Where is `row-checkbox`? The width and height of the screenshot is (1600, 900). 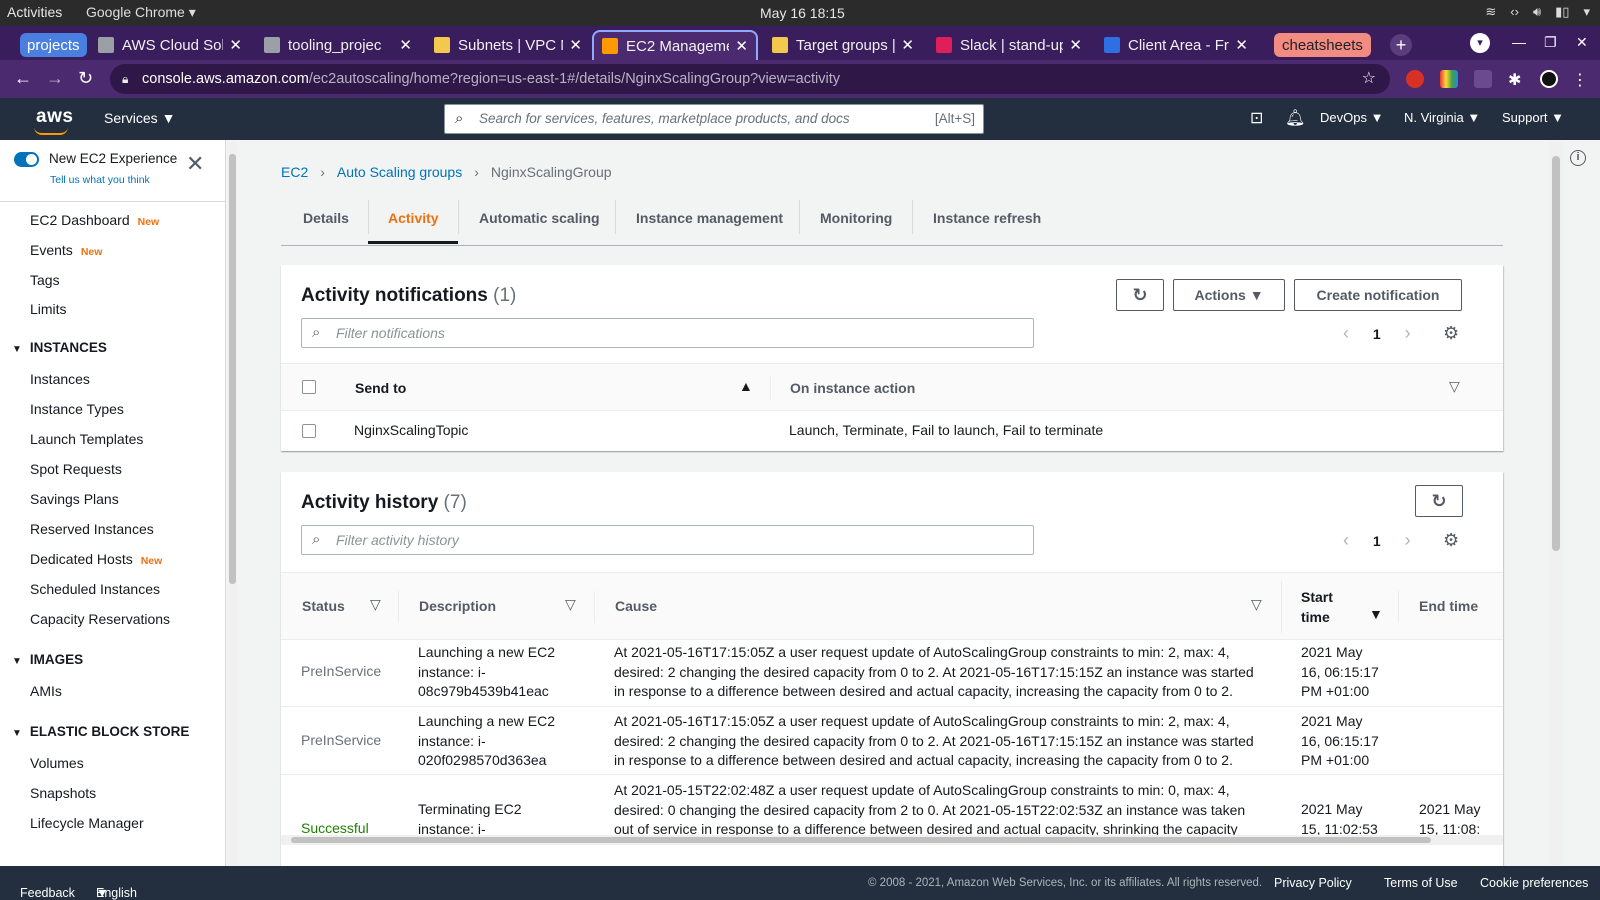 row-checkbox is located at coordinates (309, 431).